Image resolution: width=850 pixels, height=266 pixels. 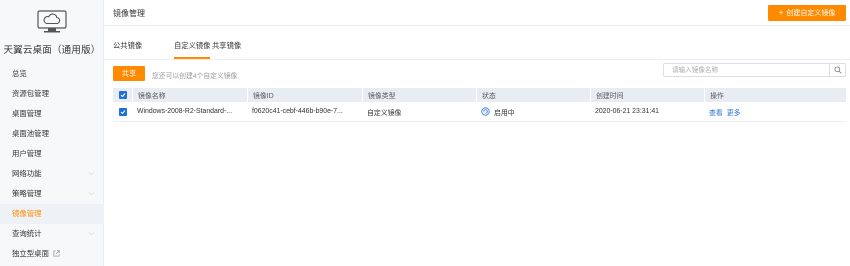 I want to click on tab-shared-images: 共享镜像, so click(x=226, y=46).